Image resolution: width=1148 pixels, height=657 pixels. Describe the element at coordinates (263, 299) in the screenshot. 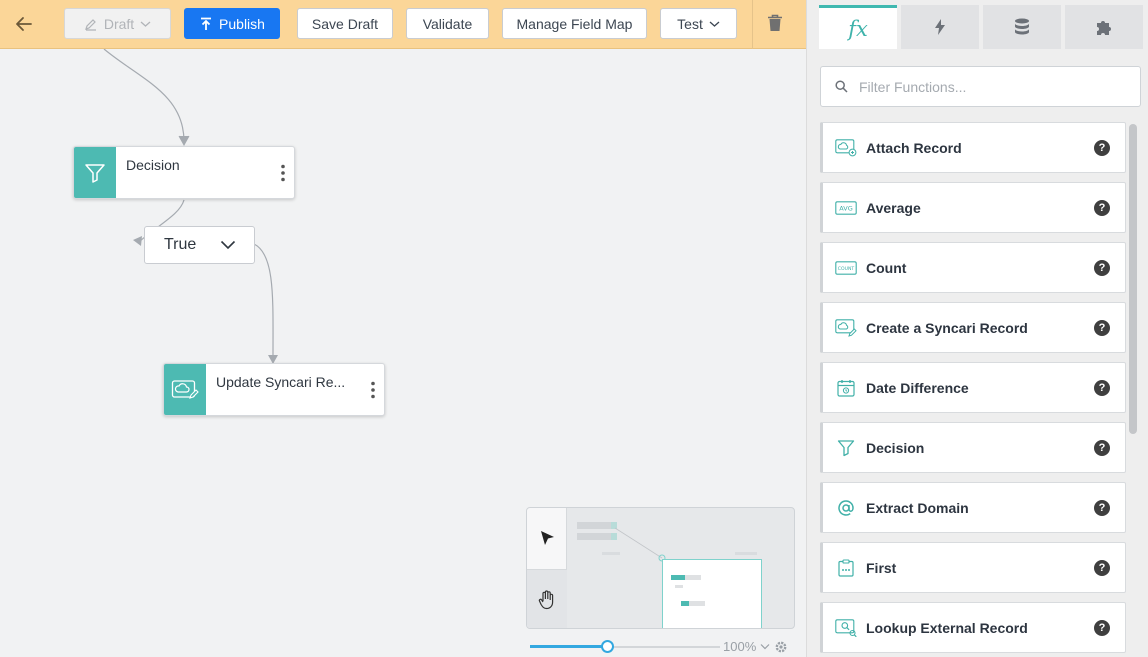

I see `branch-to-update-connector` at that location.